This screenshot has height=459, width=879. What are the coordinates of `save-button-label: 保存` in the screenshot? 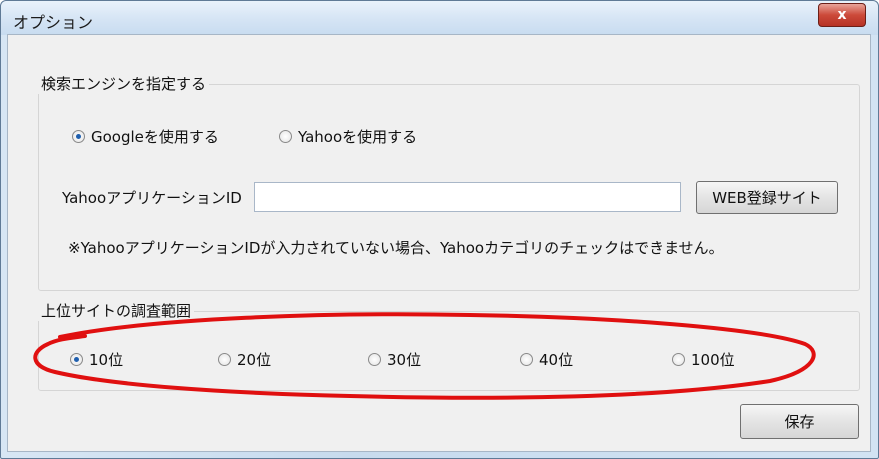 It's located at (799, 422).